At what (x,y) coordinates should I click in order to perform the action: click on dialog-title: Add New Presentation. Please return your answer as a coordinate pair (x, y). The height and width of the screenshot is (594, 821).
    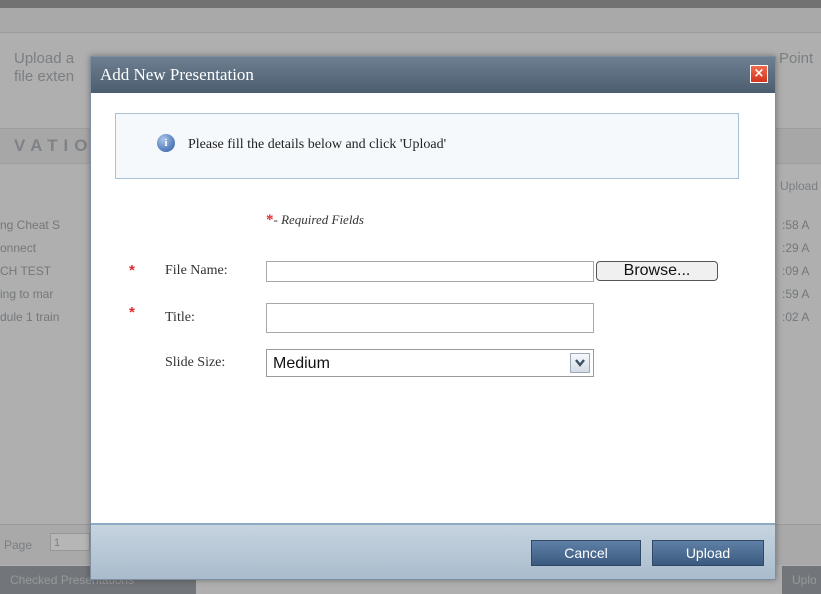
    Looking at the image, I should click on (177, 74).